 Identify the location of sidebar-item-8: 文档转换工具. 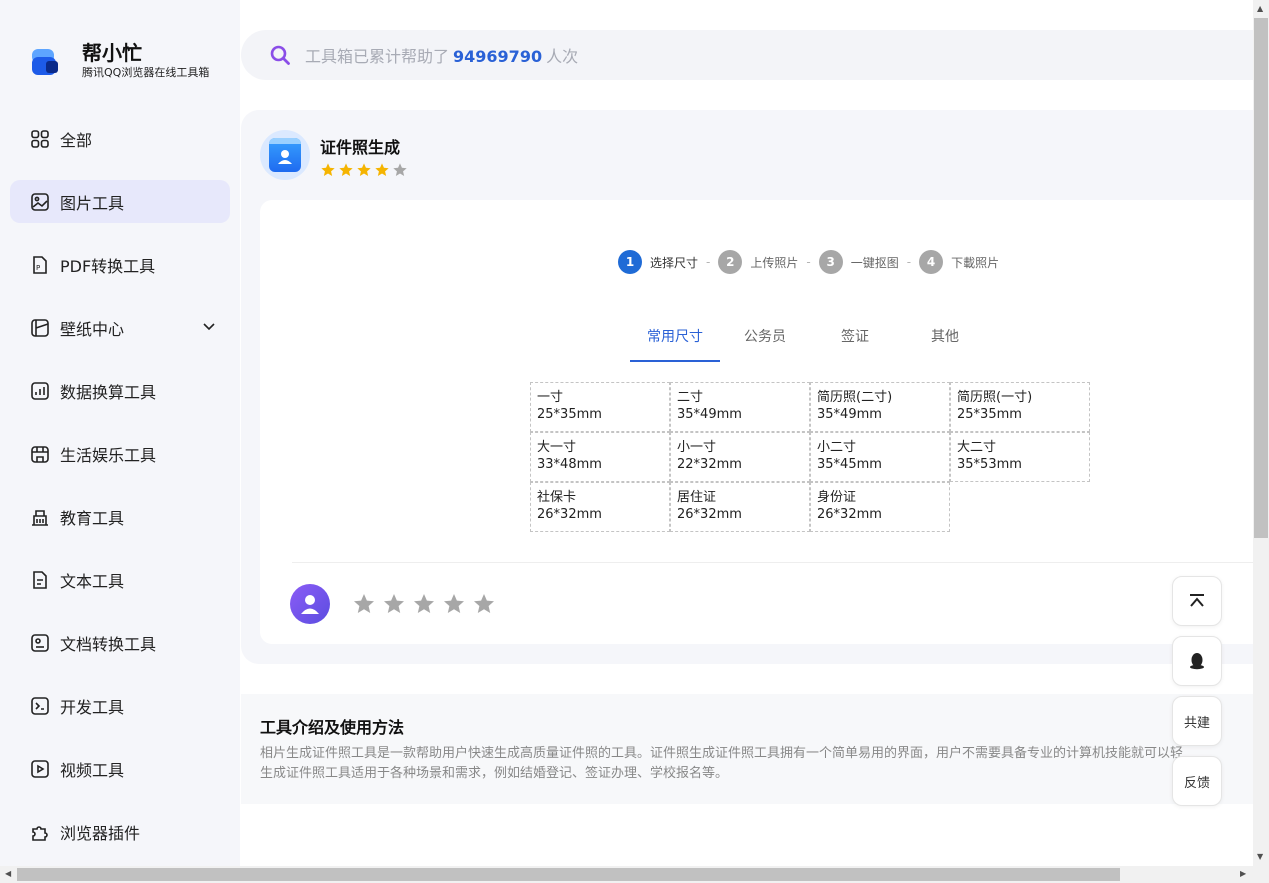
(120, 642).